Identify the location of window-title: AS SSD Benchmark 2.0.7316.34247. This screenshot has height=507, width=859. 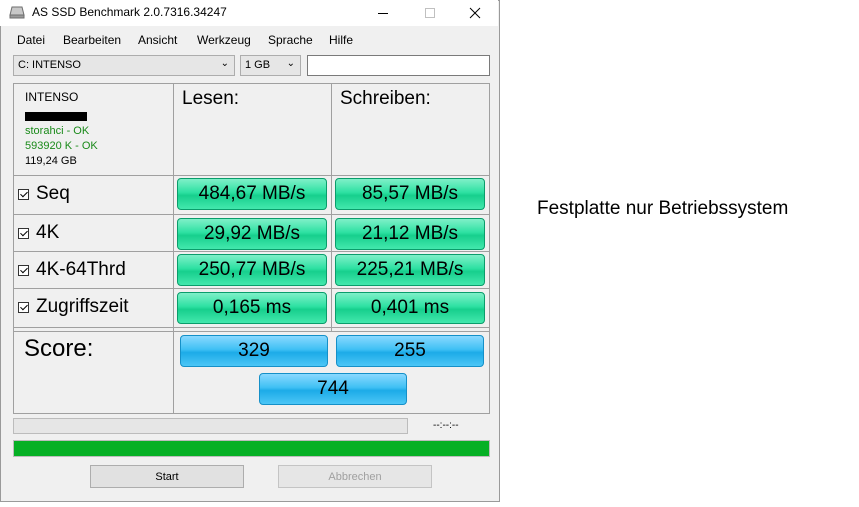
(129, 12).